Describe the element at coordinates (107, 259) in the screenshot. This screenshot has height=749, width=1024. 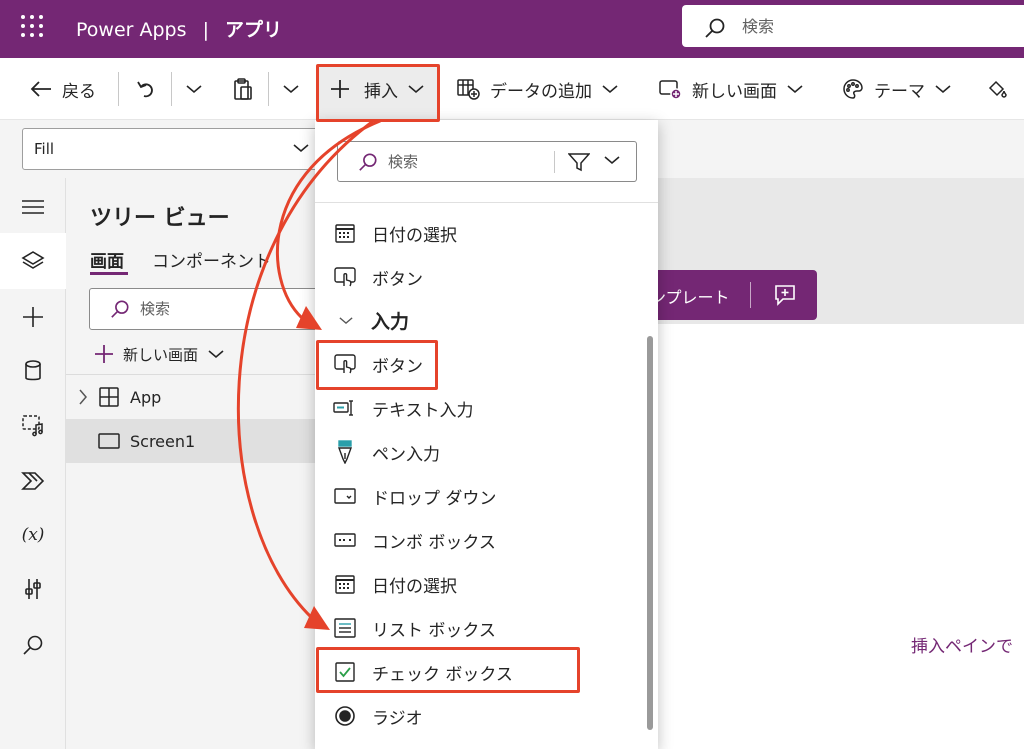
I see `tab-screens: 画面` at that location.